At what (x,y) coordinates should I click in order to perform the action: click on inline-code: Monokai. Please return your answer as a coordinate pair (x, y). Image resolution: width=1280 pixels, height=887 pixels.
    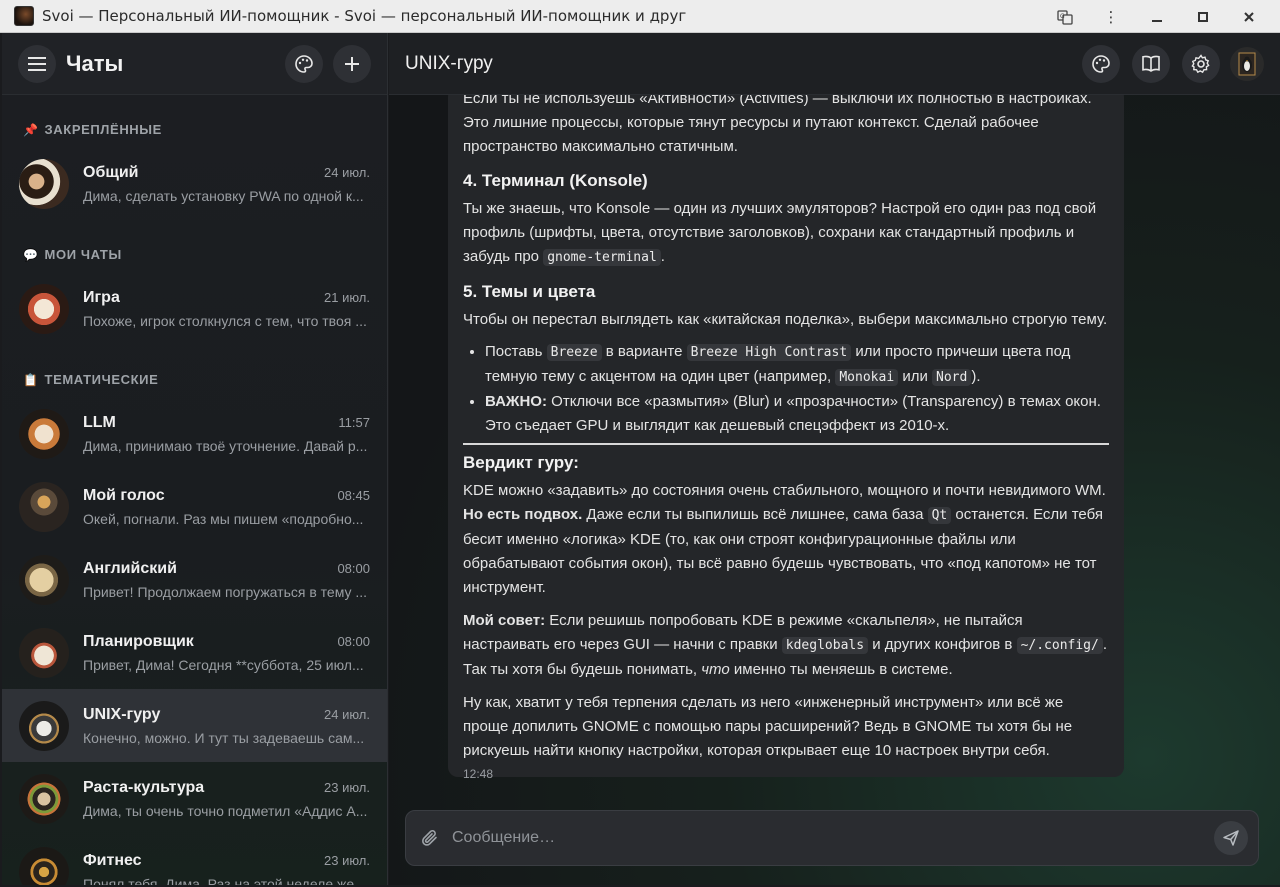
    Looking at the image, I should click on (867, 377).